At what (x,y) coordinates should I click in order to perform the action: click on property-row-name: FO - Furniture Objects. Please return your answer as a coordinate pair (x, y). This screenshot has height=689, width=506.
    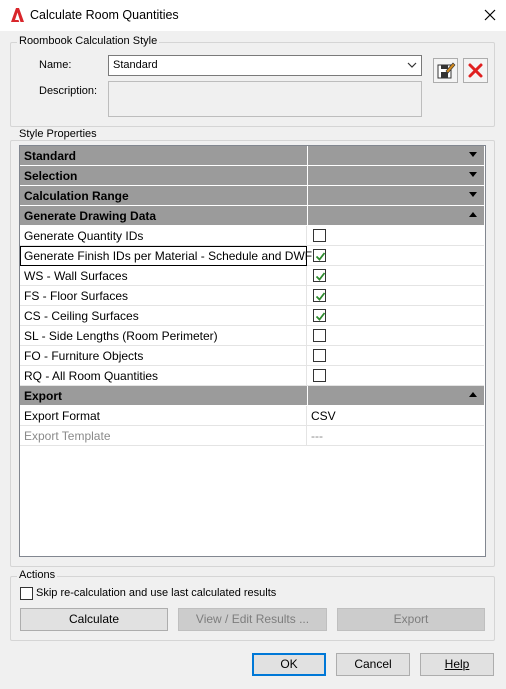
    Looking at the image, I should click on (163, 356).